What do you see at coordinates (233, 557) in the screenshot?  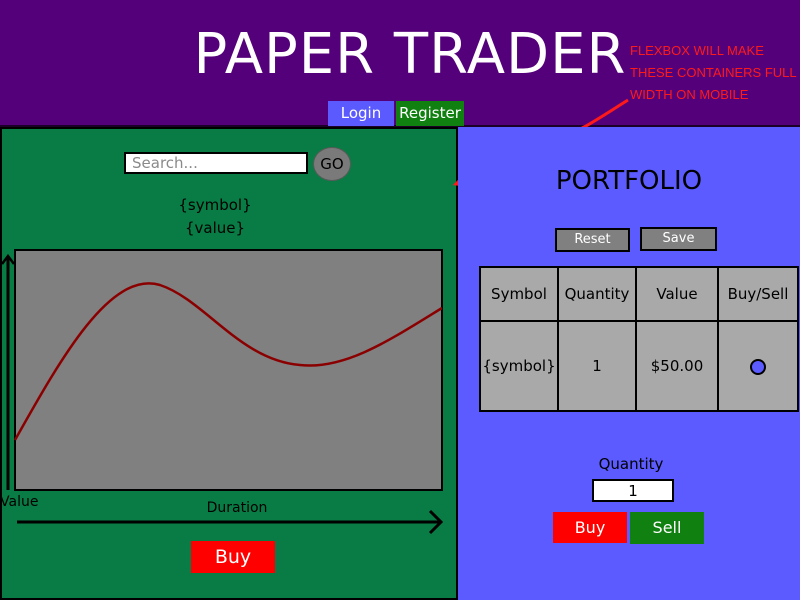 I see `chart-buy-button: Buy` at bounding box center [233, 557].